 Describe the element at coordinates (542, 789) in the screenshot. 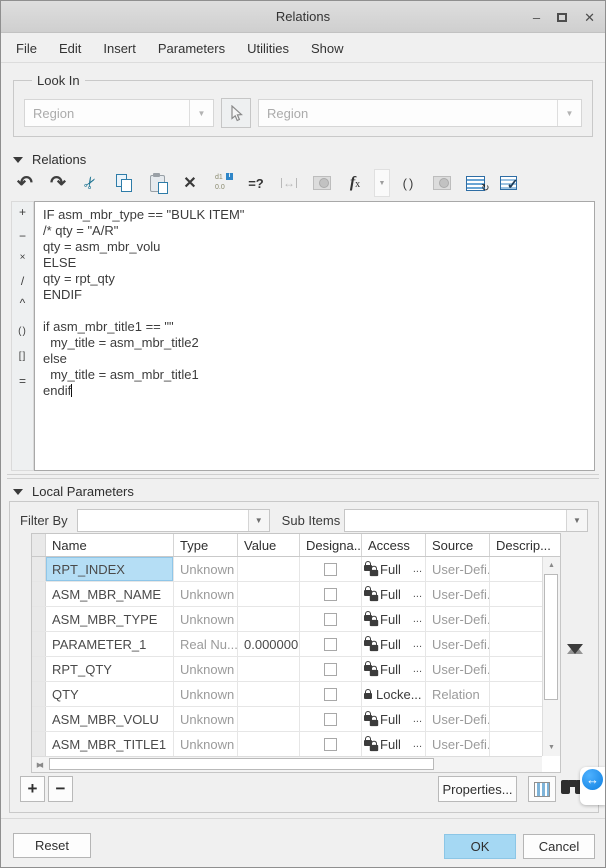

I see `columns-button` at that location.